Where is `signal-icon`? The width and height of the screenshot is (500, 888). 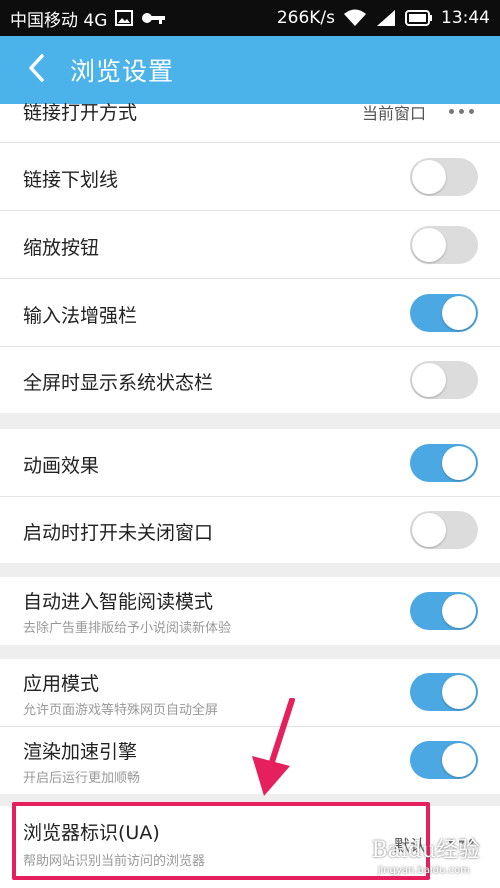 signal-icon is located at coordinates (386, 18).